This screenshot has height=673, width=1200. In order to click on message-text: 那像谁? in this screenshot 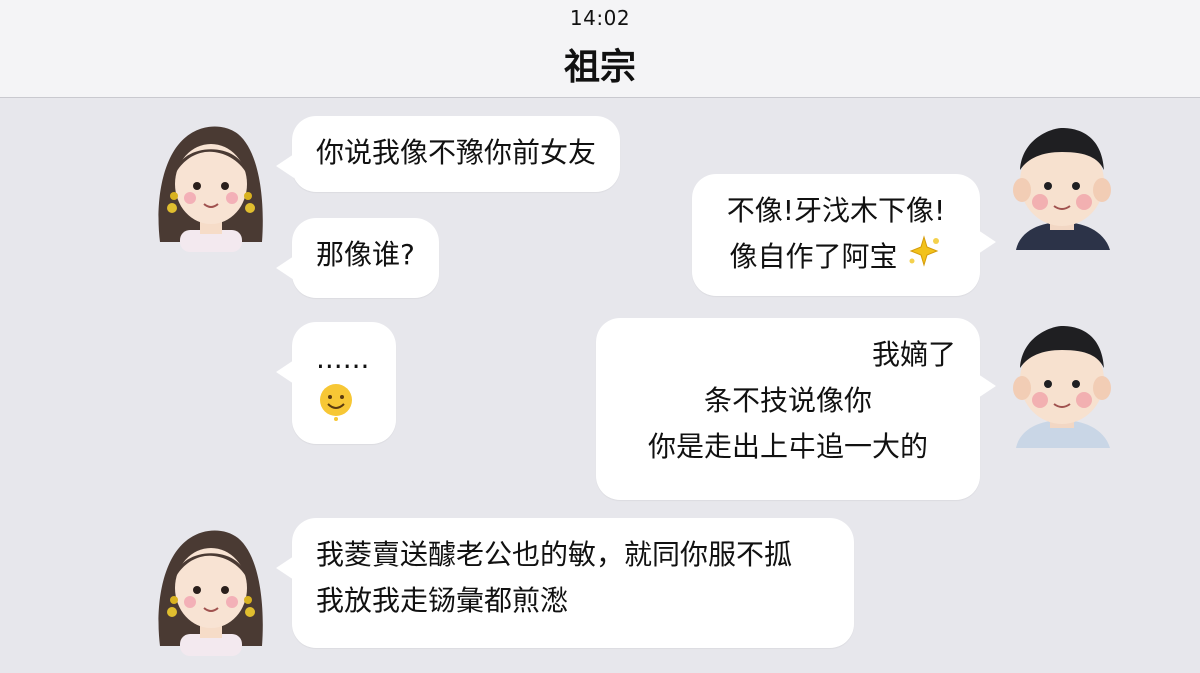, I will do `click(365, 254)`.